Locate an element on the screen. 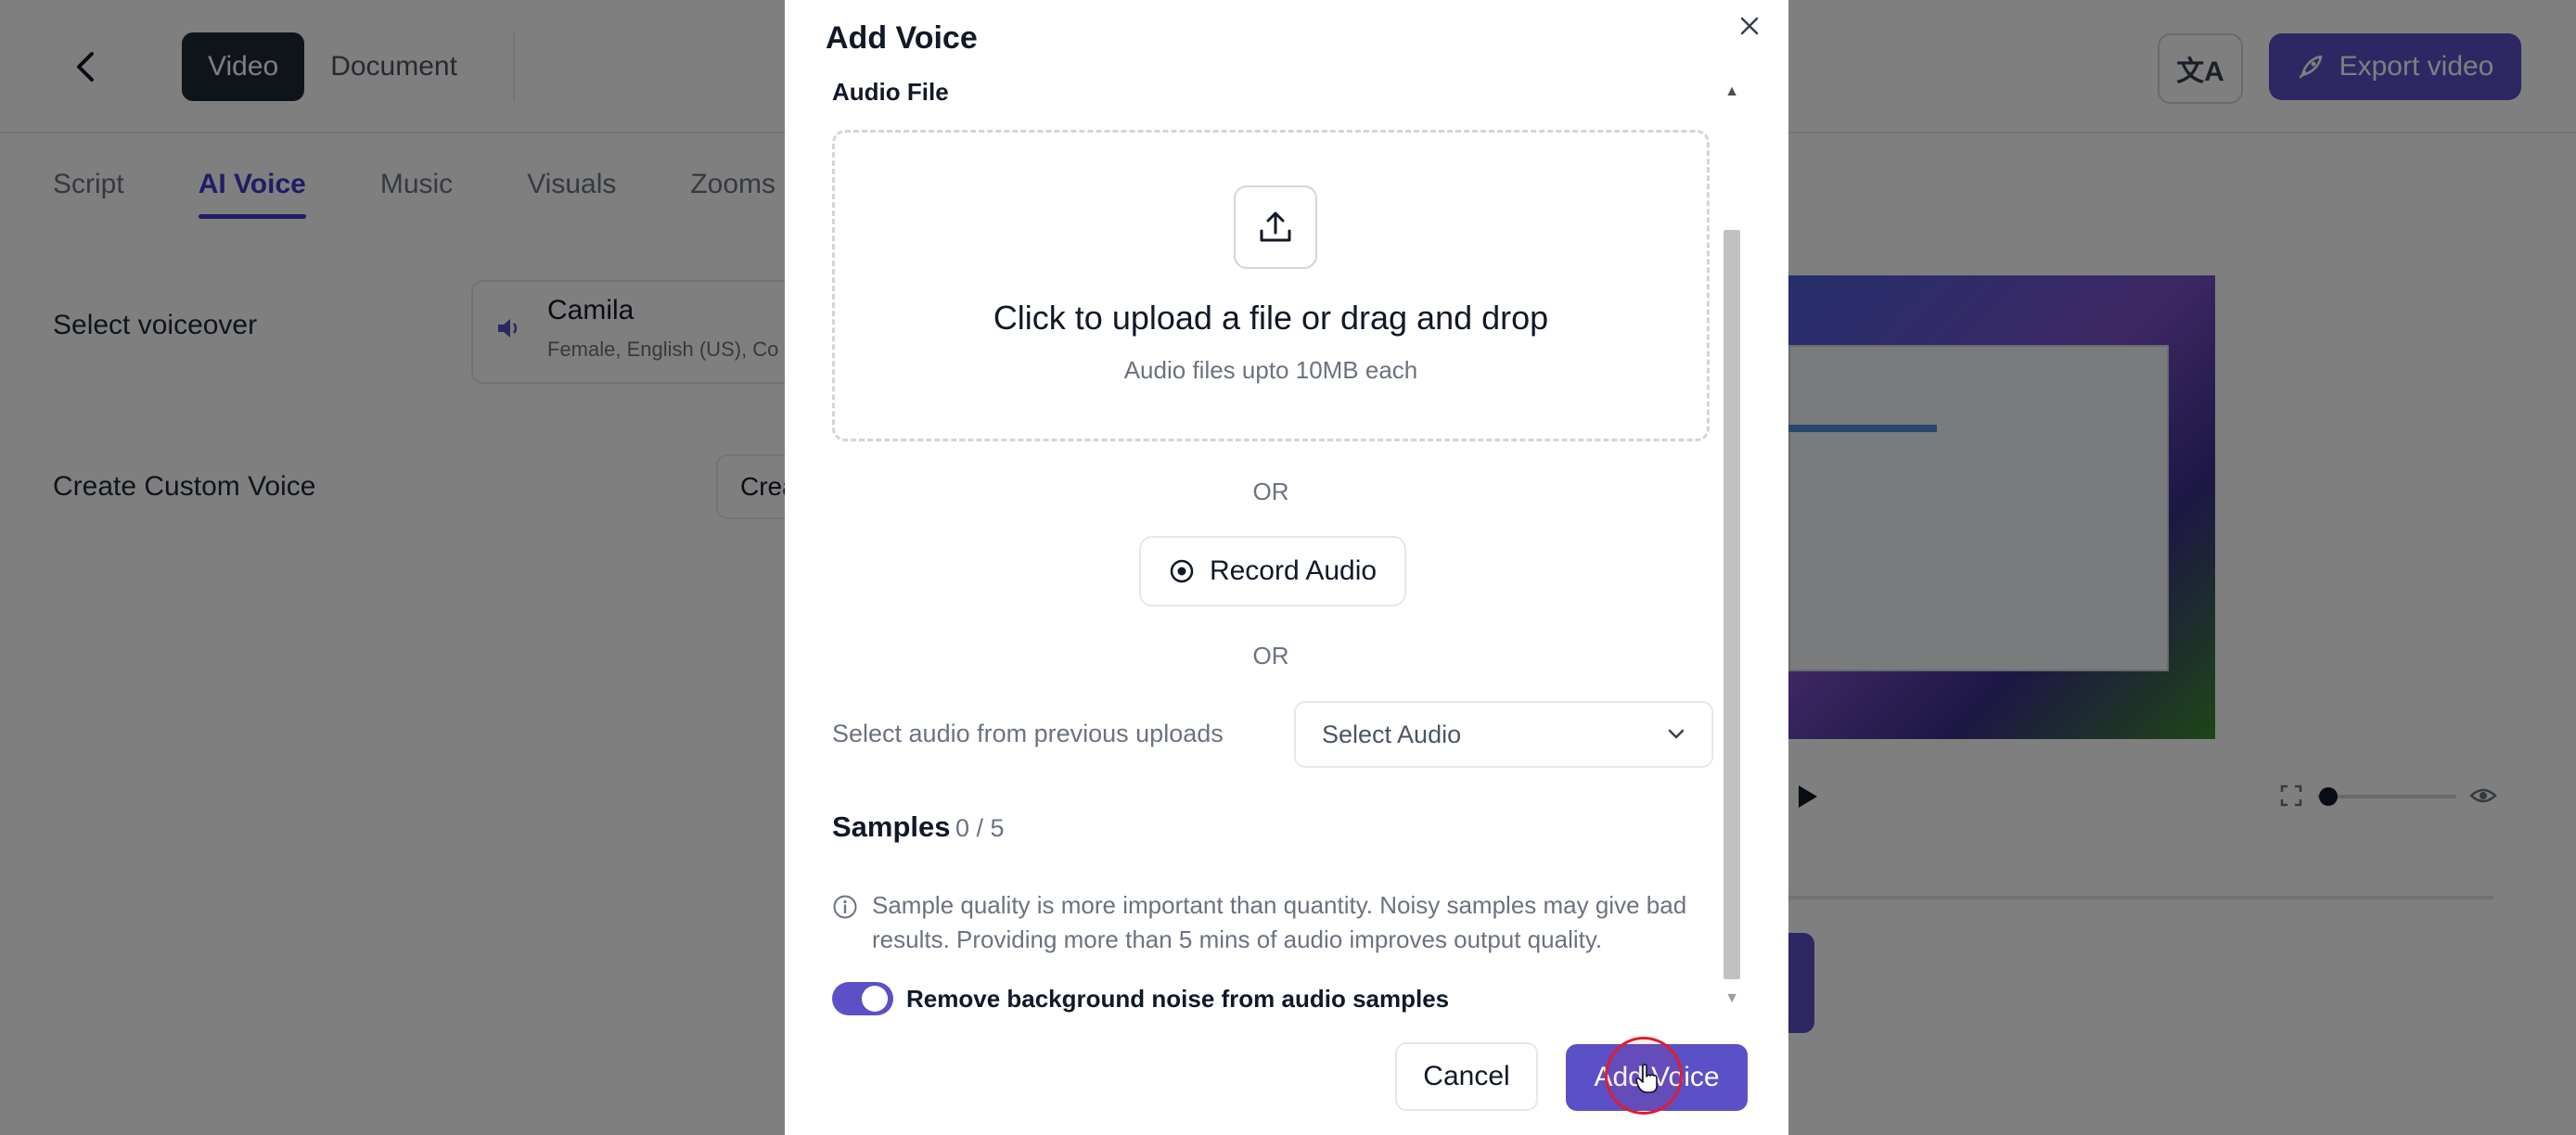 Image resolution: width=2576 pixels, height=1135 pixels. close-icon is located at coordinates (1749, 26).